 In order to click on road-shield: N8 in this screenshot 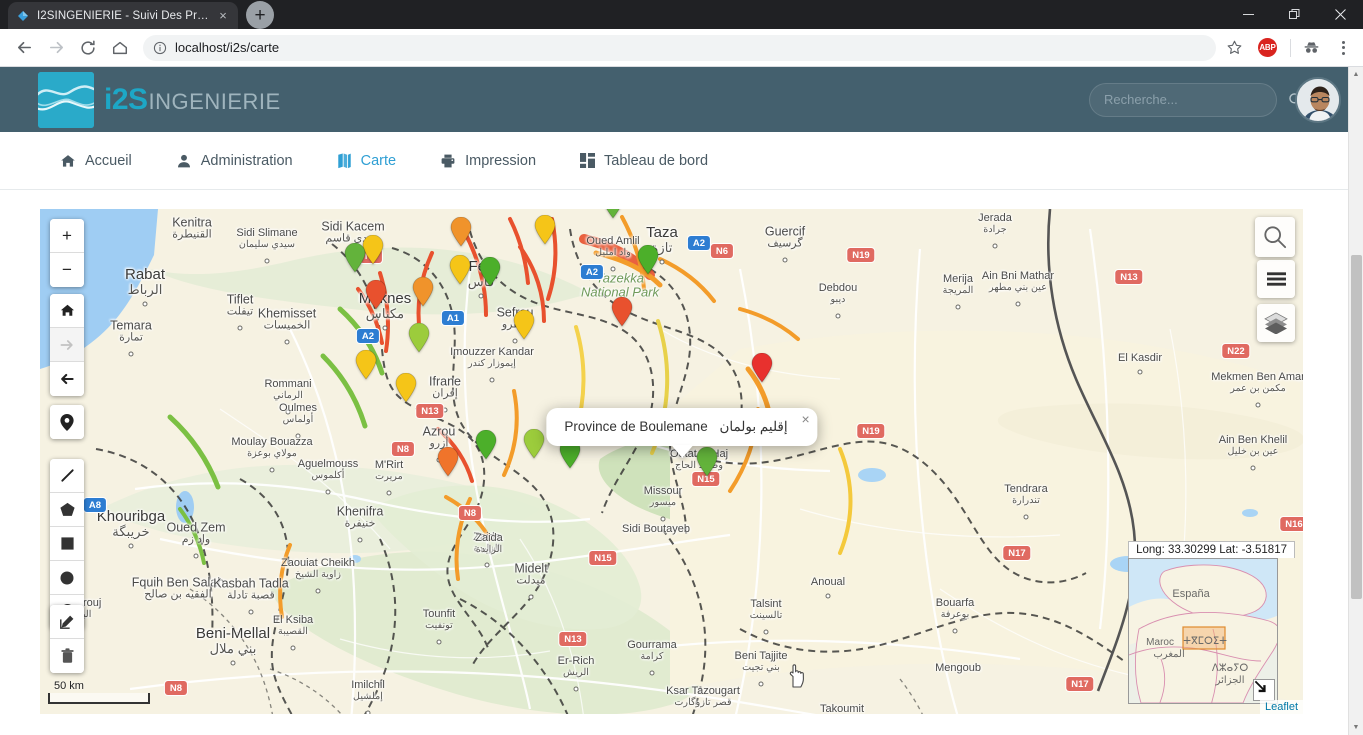, I will do `click(176, 688)`.